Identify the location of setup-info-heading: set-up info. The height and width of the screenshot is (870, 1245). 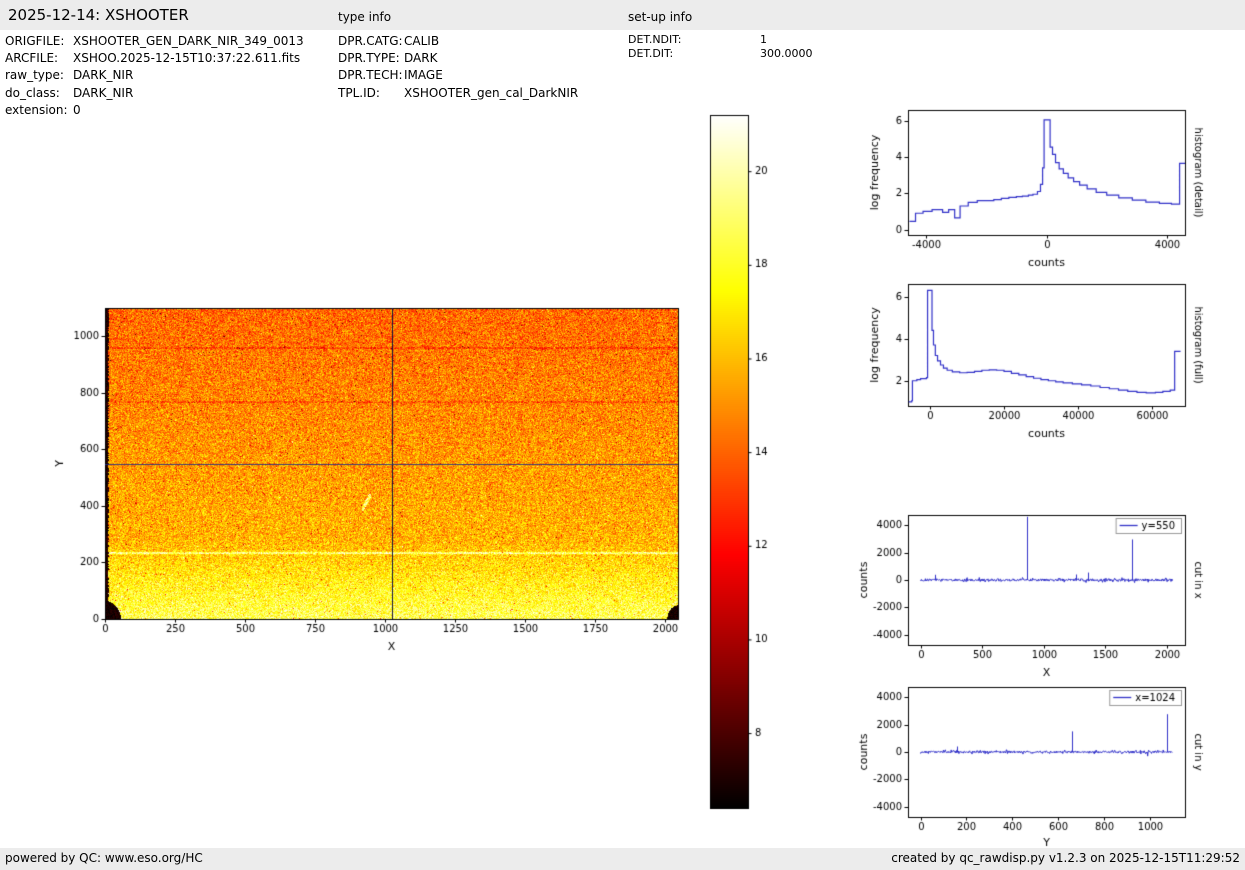
(660, 17).